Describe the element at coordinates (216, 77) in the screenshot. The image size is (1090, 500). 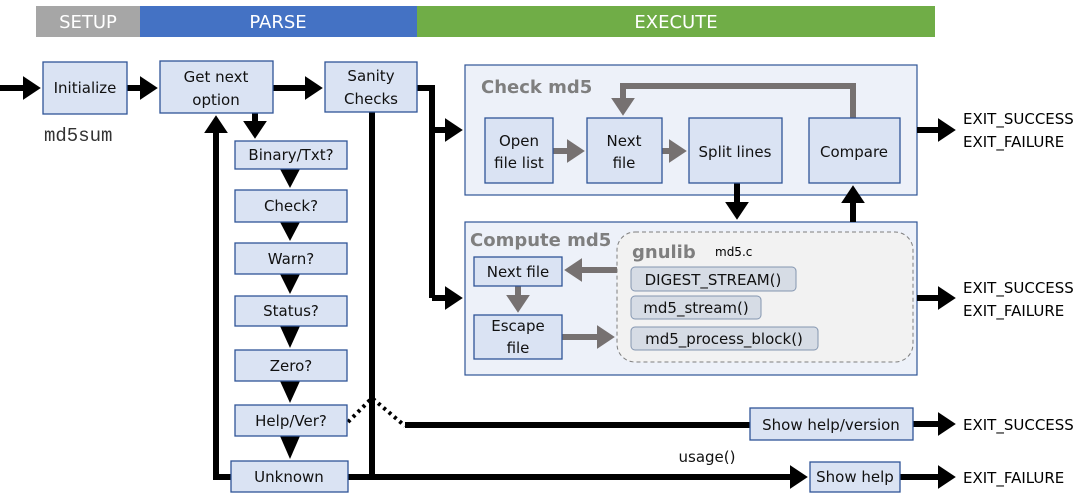
I see `get-next-line1: Get next` at that location.